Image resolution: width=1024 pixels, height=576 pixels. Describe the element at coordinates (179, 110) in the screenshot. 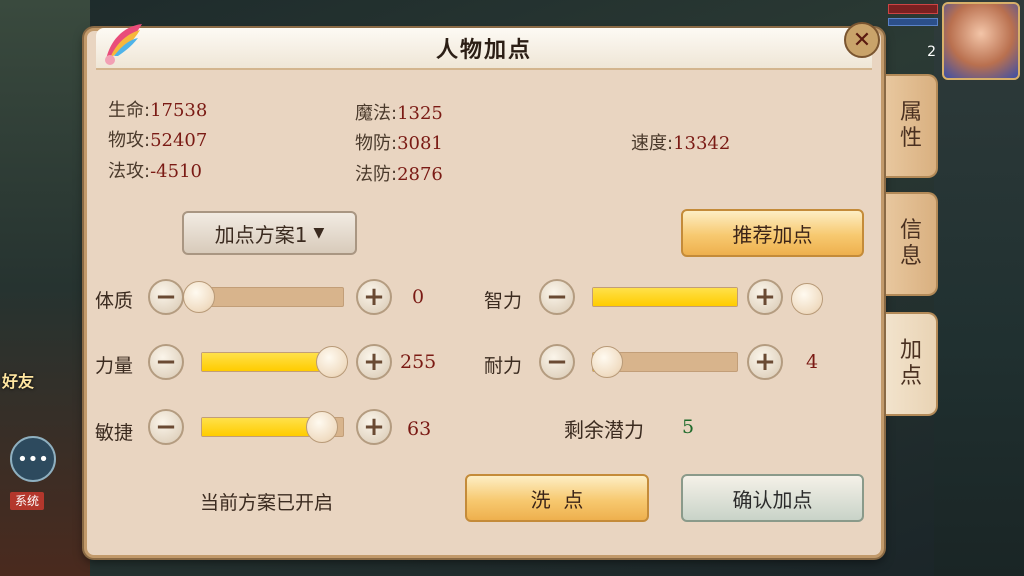

I see `stat-hp-value: 17538` at that location.